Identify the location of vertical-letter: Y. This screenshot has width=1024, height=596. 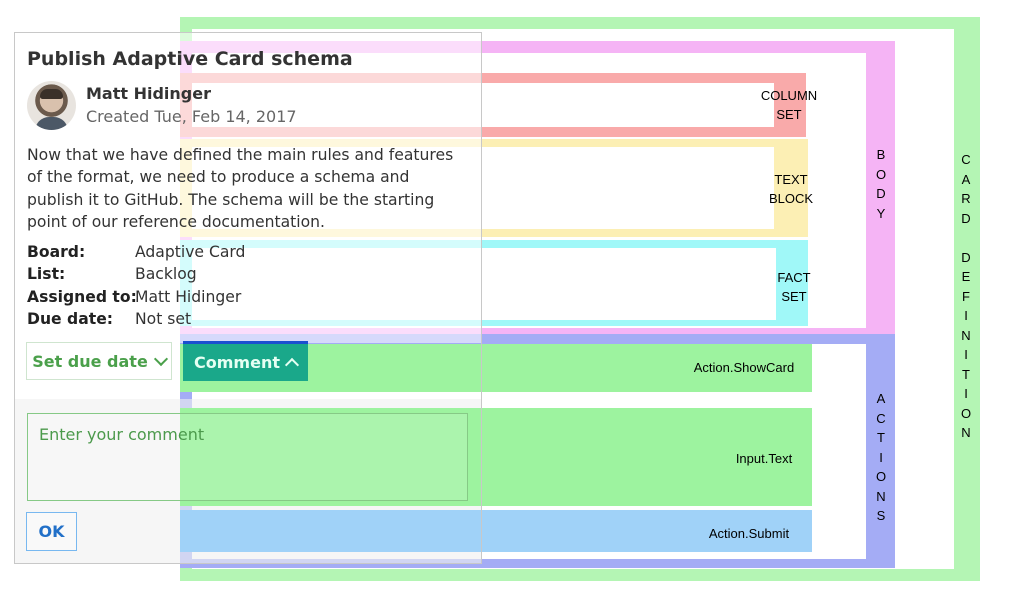
(881, 213).